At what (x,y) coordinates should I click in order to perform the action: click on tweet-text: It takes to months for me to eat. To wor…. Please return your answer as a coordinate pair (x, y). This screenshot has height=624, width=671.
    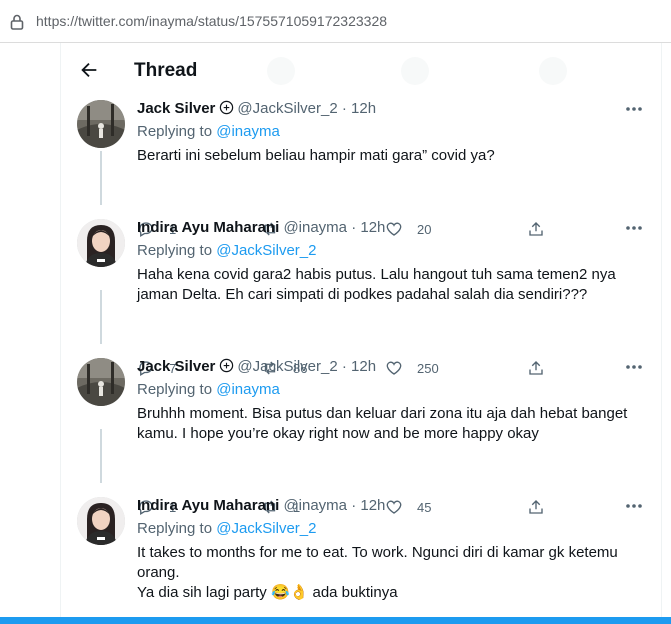
    Looking at the image, I should click on (377, 572).